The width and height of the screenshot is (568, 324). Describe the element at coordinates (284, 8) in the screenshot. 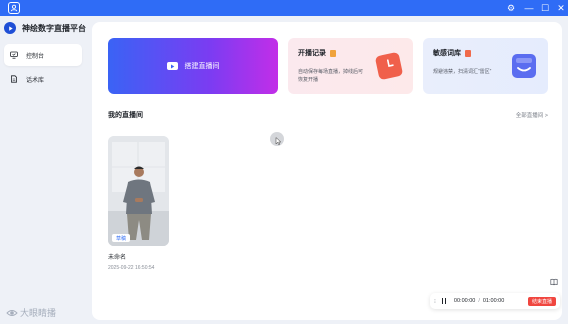

I see `title-bar: ⚙ — ☐ ✕` at that location.